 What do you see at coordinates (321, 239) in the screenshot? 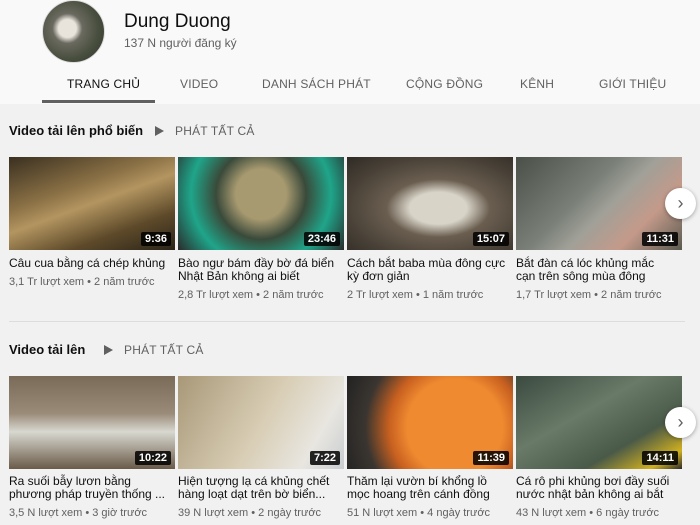
I see `duration-badge: 23:46` at bounding box center [321, 239].